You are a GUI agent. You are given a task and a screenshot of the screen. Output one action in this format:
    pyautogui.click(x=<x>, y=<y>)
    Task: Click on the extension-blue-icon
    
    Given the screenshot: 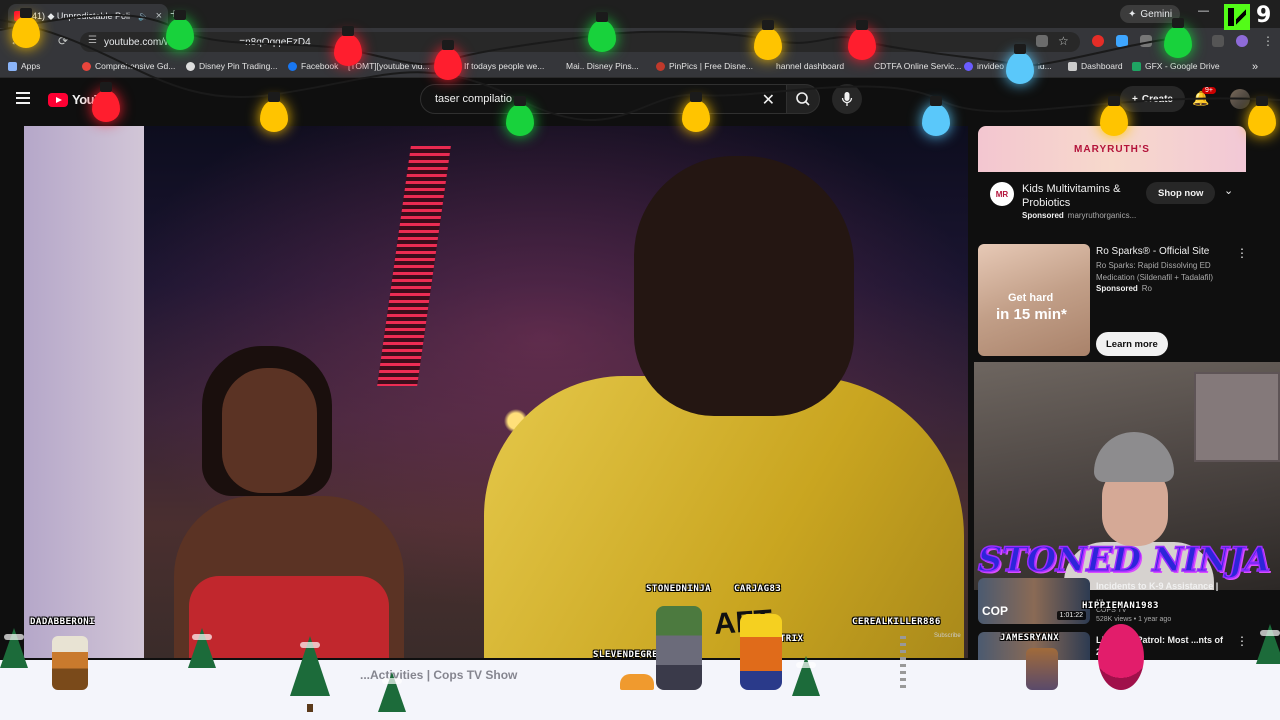 What is the action you would take?
    pyautogui.click(x=1122, y=41)
    